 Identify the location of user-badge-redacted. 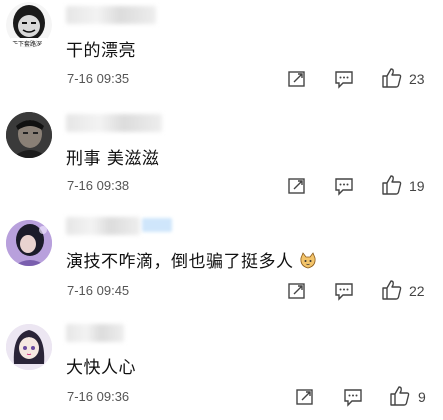
(157, 225).